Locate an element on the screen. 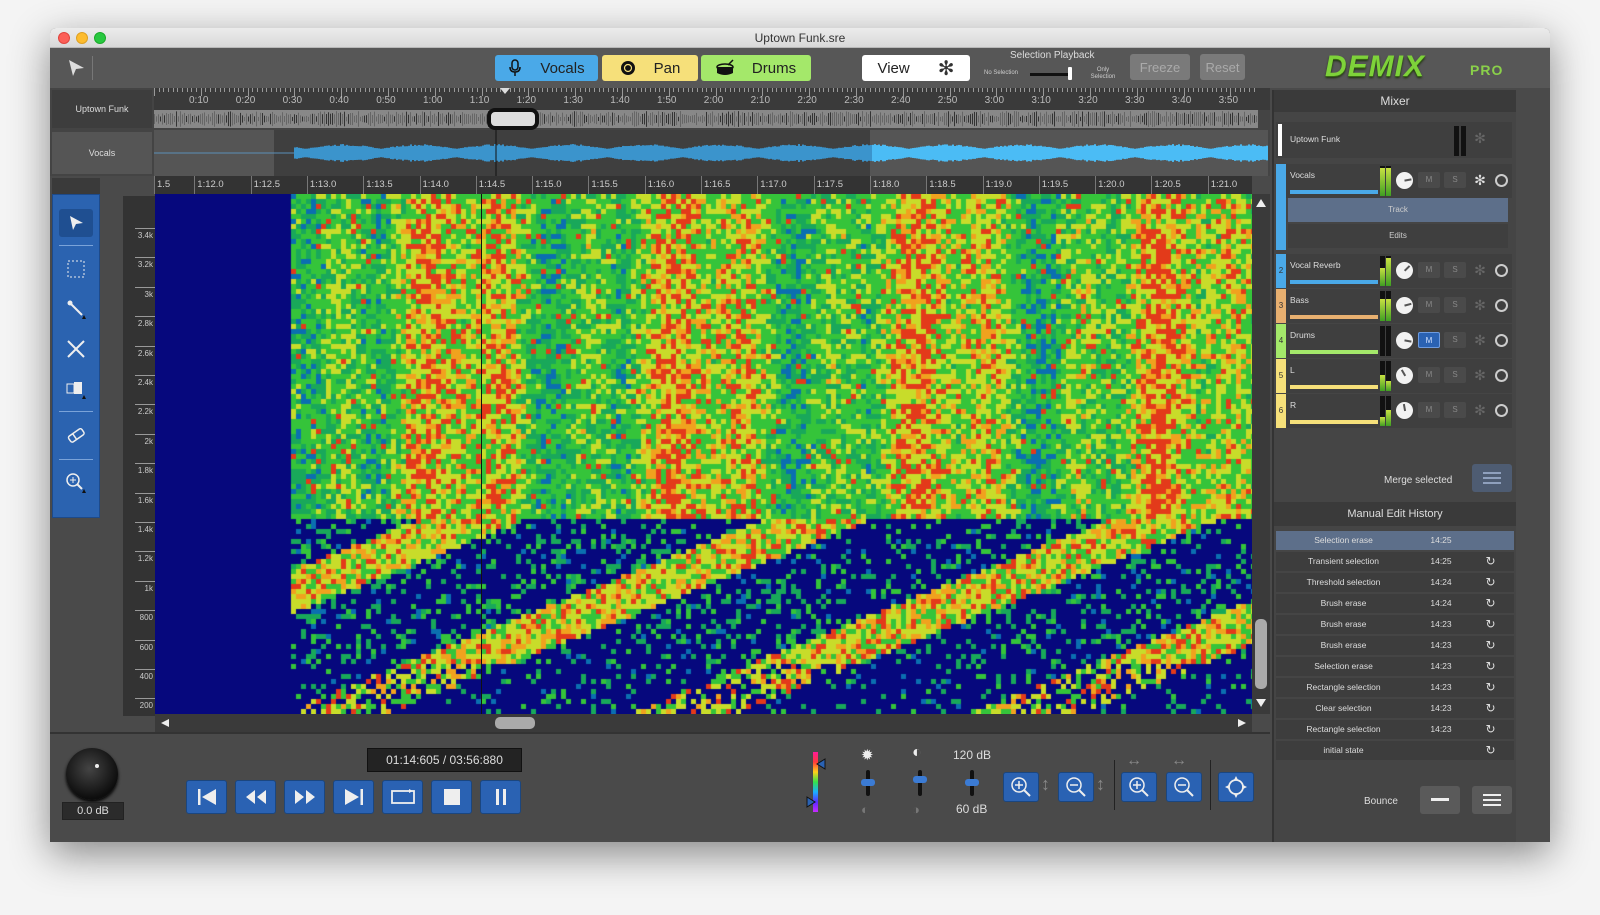  loop-button is located at coordinates (402, 797).